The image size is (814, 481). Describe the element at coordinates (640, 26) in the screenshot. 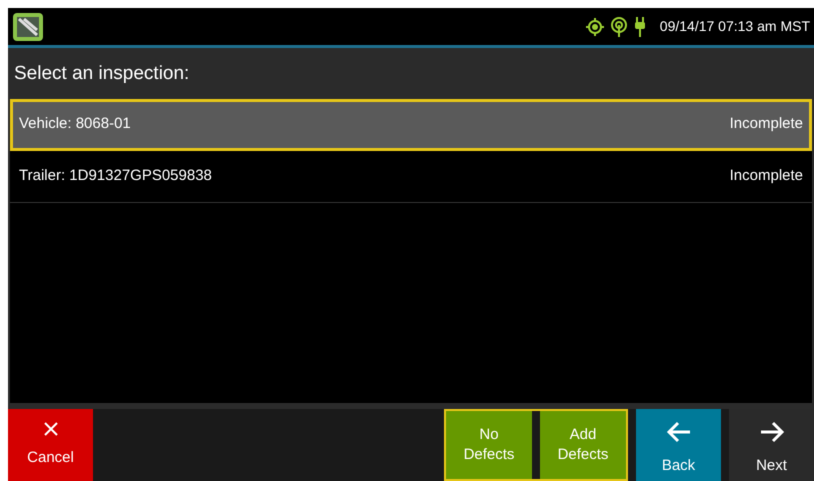

I see `plug-icon` at that location.